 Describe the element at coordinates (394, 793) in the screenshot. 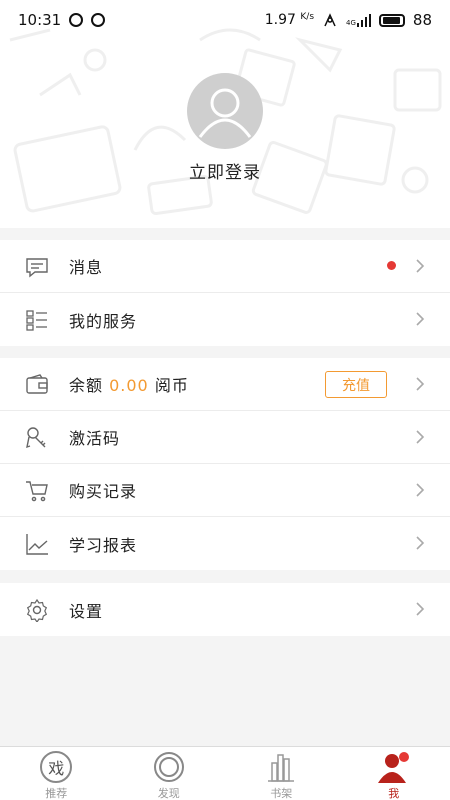

I see `tab-label-me: 我` at that location.